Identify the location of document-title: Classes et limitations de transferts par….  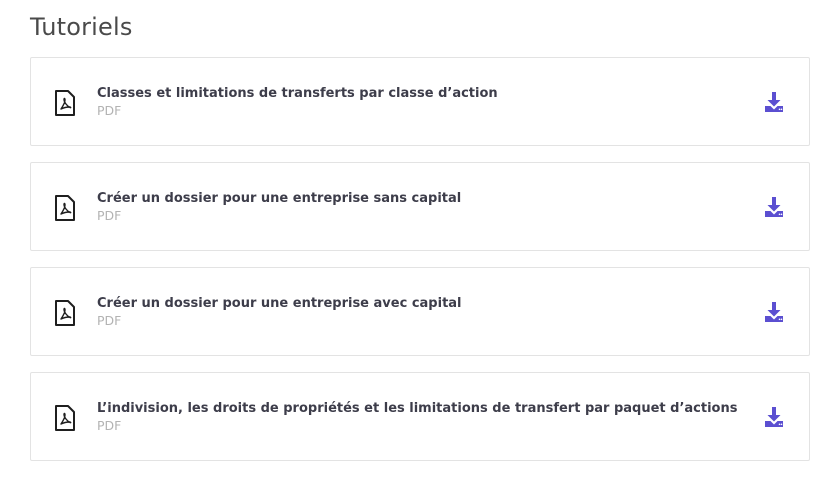
(297, 93).